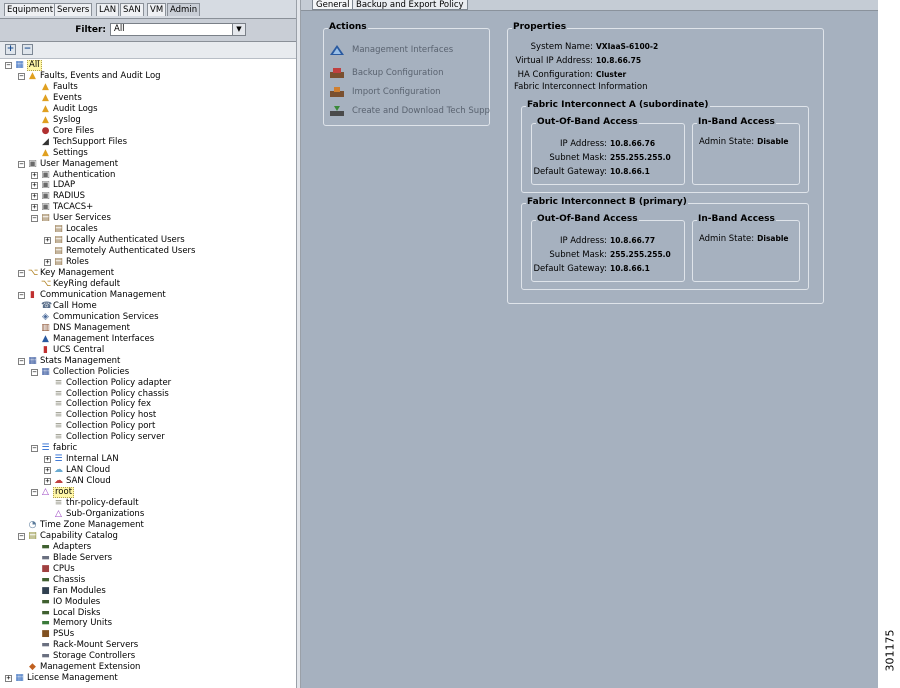 This screenshot has width=900, height=688. Describe the element at coordinates (19, 678) in the screenshot. I see `lic-icon: ▦` at that location.